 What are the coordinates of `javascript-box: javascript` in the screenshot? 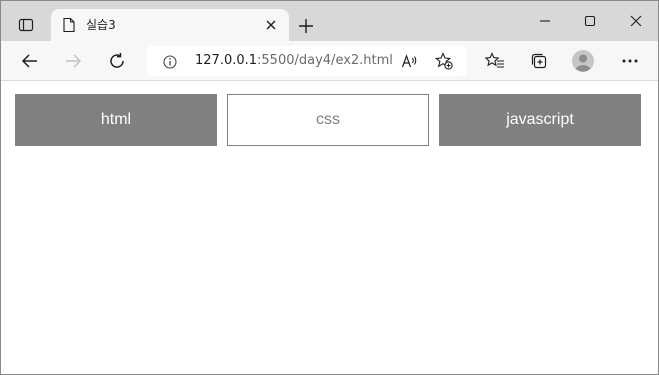 It's located at (540, 120).